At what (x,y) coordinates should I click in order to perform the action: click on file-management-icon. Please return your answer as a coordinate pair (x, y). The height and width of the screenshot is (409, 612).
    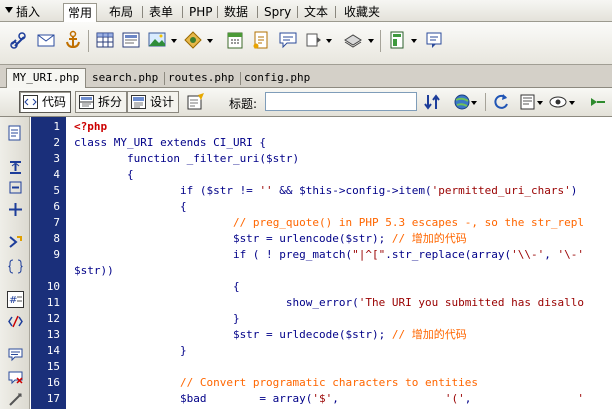
    Looking at the image, I should click on (433, 102).